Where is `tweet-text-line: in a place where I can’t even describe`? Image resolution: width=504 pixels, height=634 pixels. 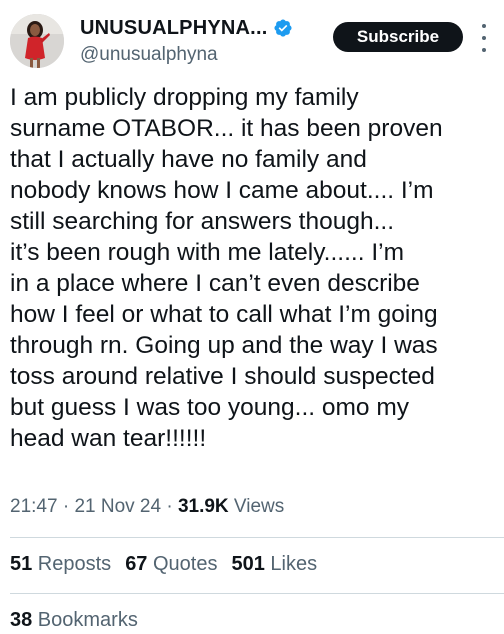 tweet-text-line: in a place where I can’t even describe is located at coordinates (215, 283).